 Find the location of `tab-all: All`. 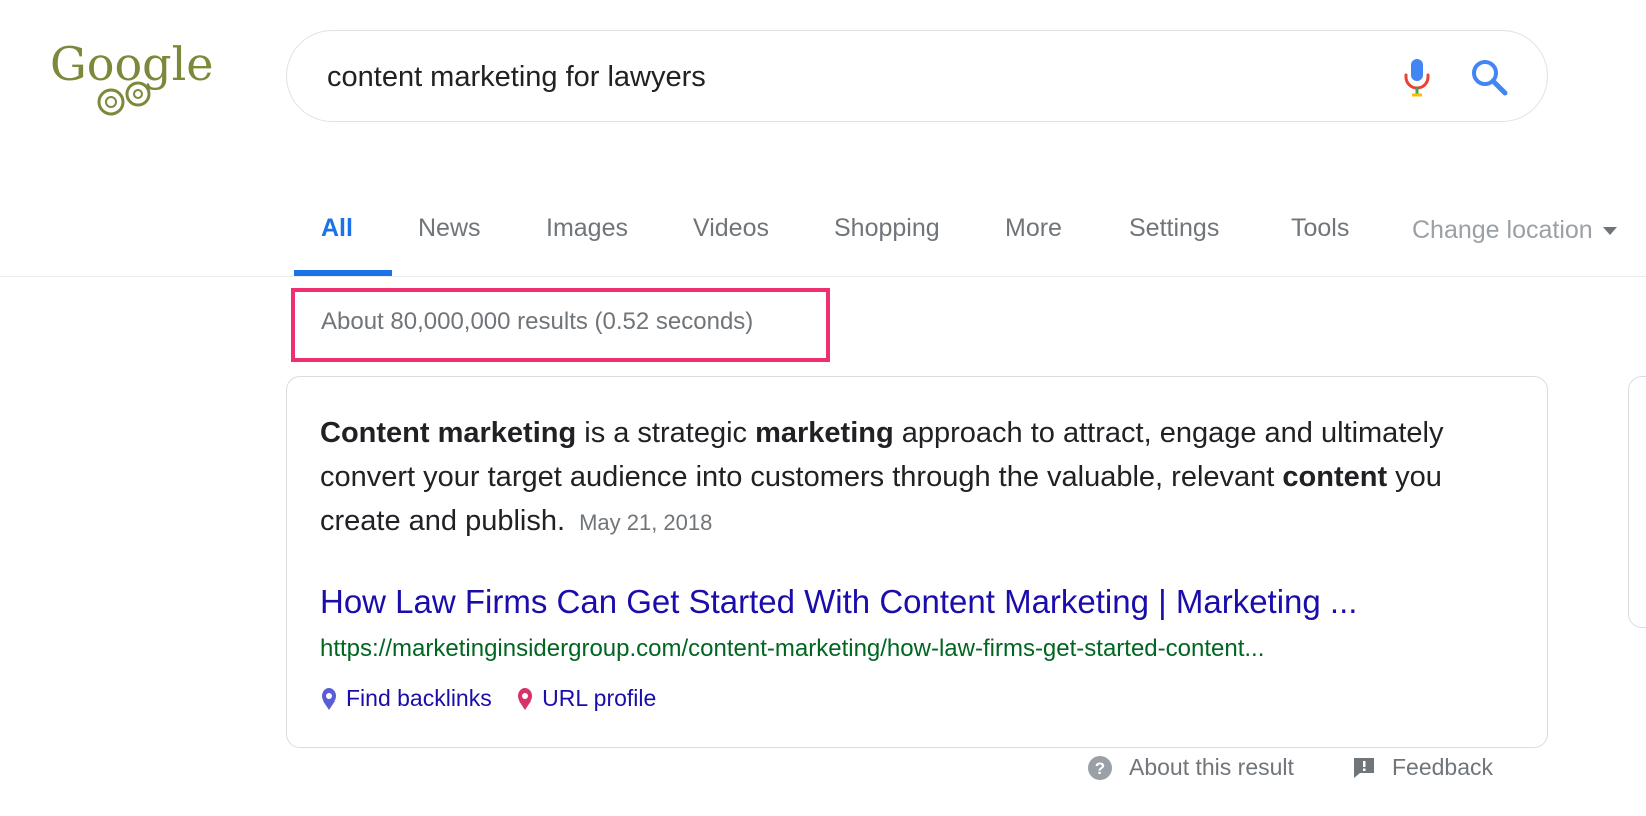

tab-all: All is located at coordinates (337, 228).